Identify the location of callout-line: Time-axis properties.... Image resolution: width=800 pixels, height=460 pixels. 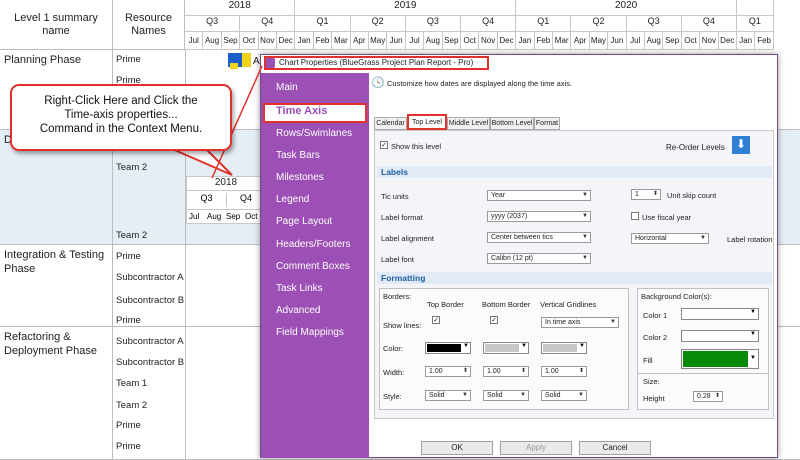
(121, 115).